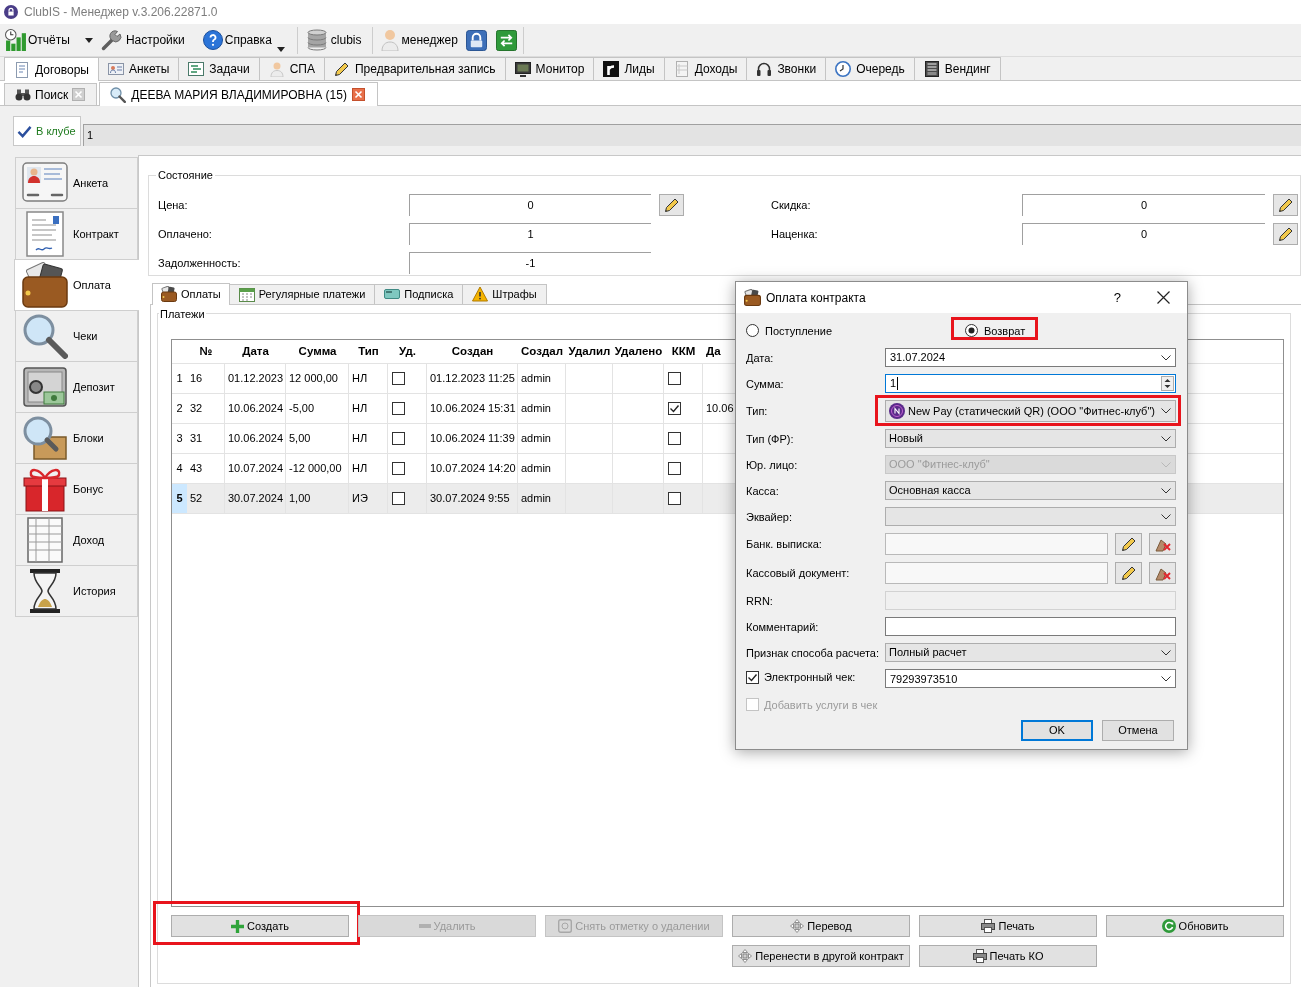  What do you see at coordinates (1008, 926) in the screenshot?
I see `action-button: Печать` at bounding box center [1008, 926].